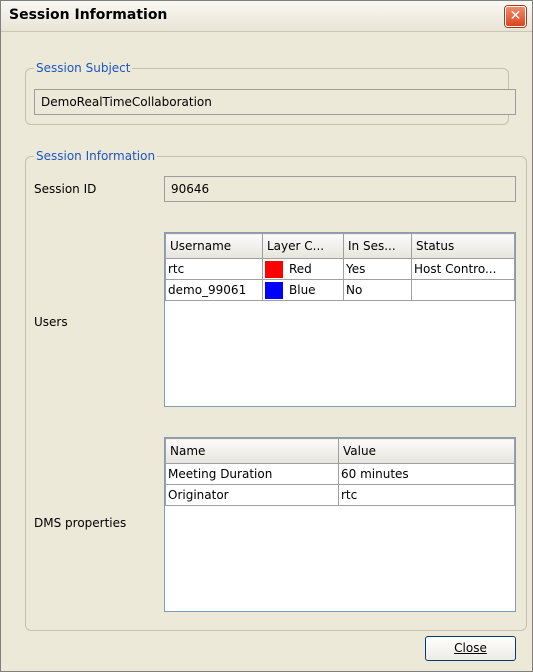 This screenshot has width=533, height=672. I want to click on session-subject-field: DemoRealTimeCollaboration, so click(275, 102).